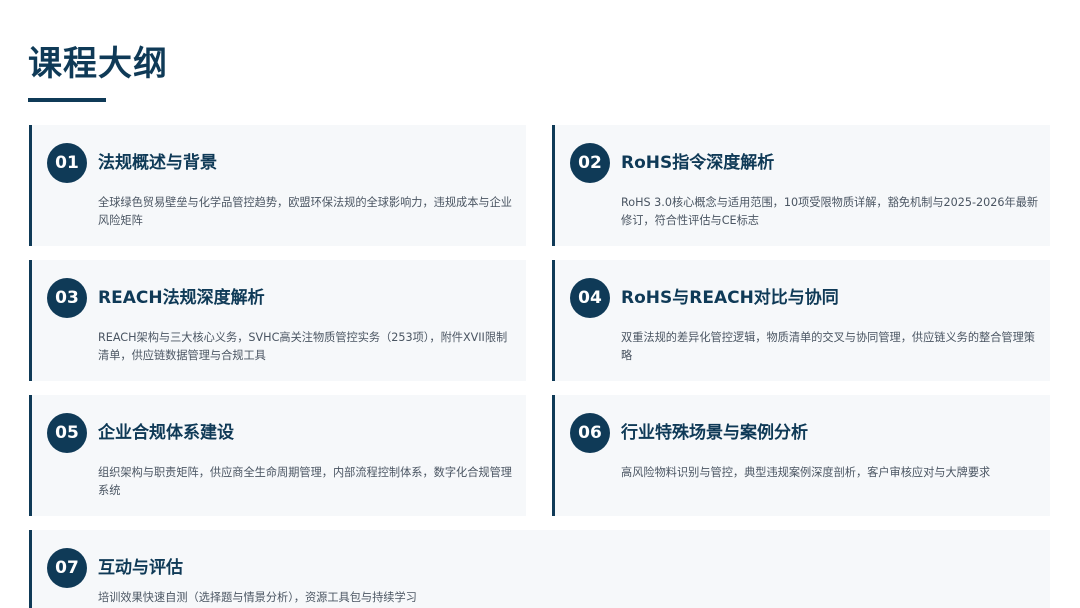 This screenshot has height=608, width=1080. Describe the element at coordinates (157, 163) in the screenshot. I see `module-title: 法规概述与背景` at that location.